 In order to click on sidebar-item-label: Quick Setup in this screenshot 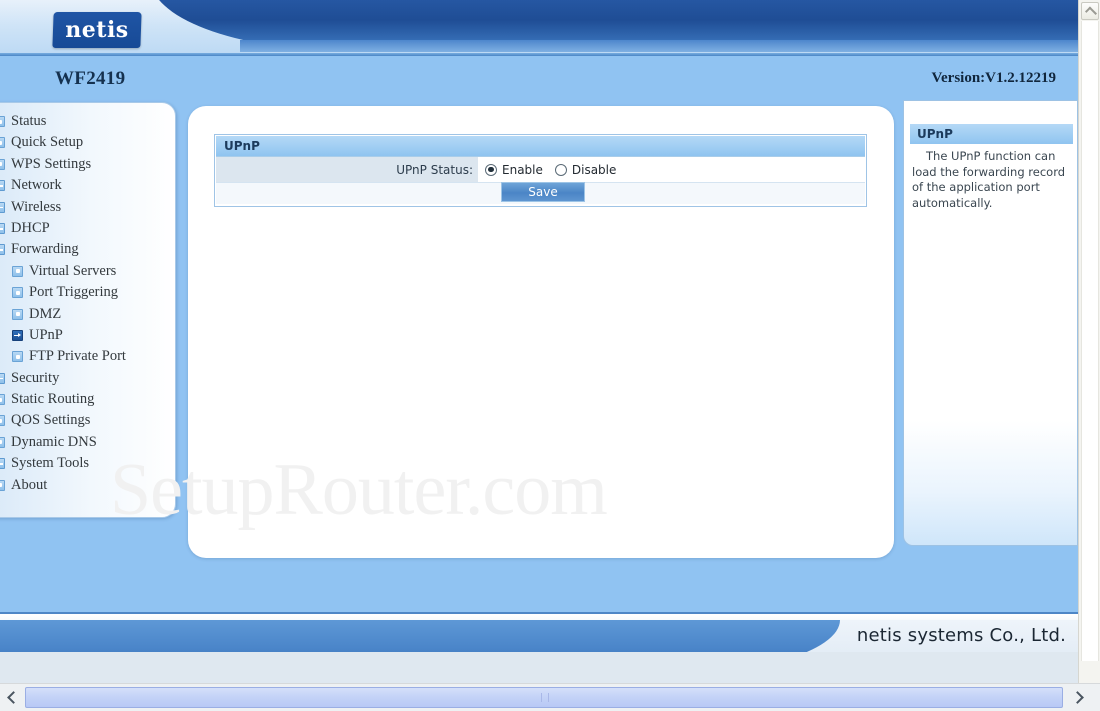, I will do `click(47, 142)`.